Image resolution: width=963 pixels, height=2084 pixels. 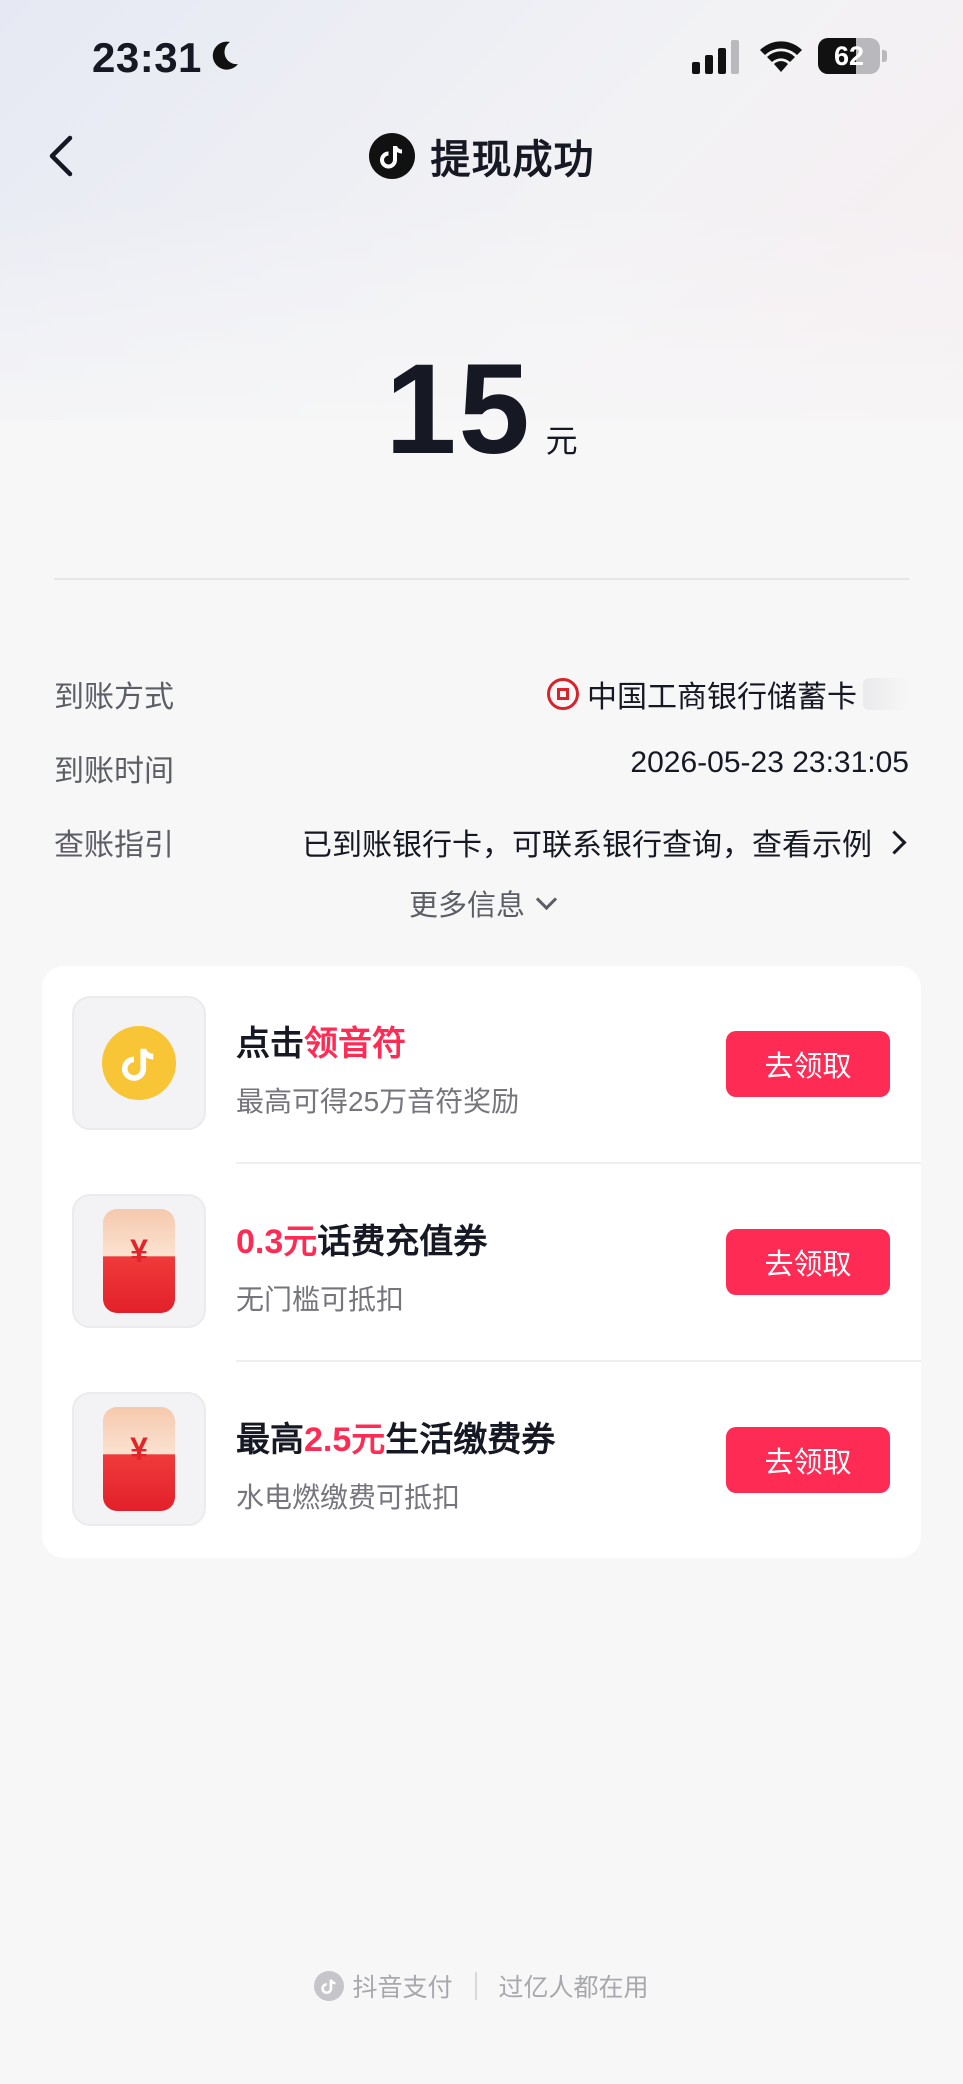 I want to click on moon-icon, so click(x=225, y=55).